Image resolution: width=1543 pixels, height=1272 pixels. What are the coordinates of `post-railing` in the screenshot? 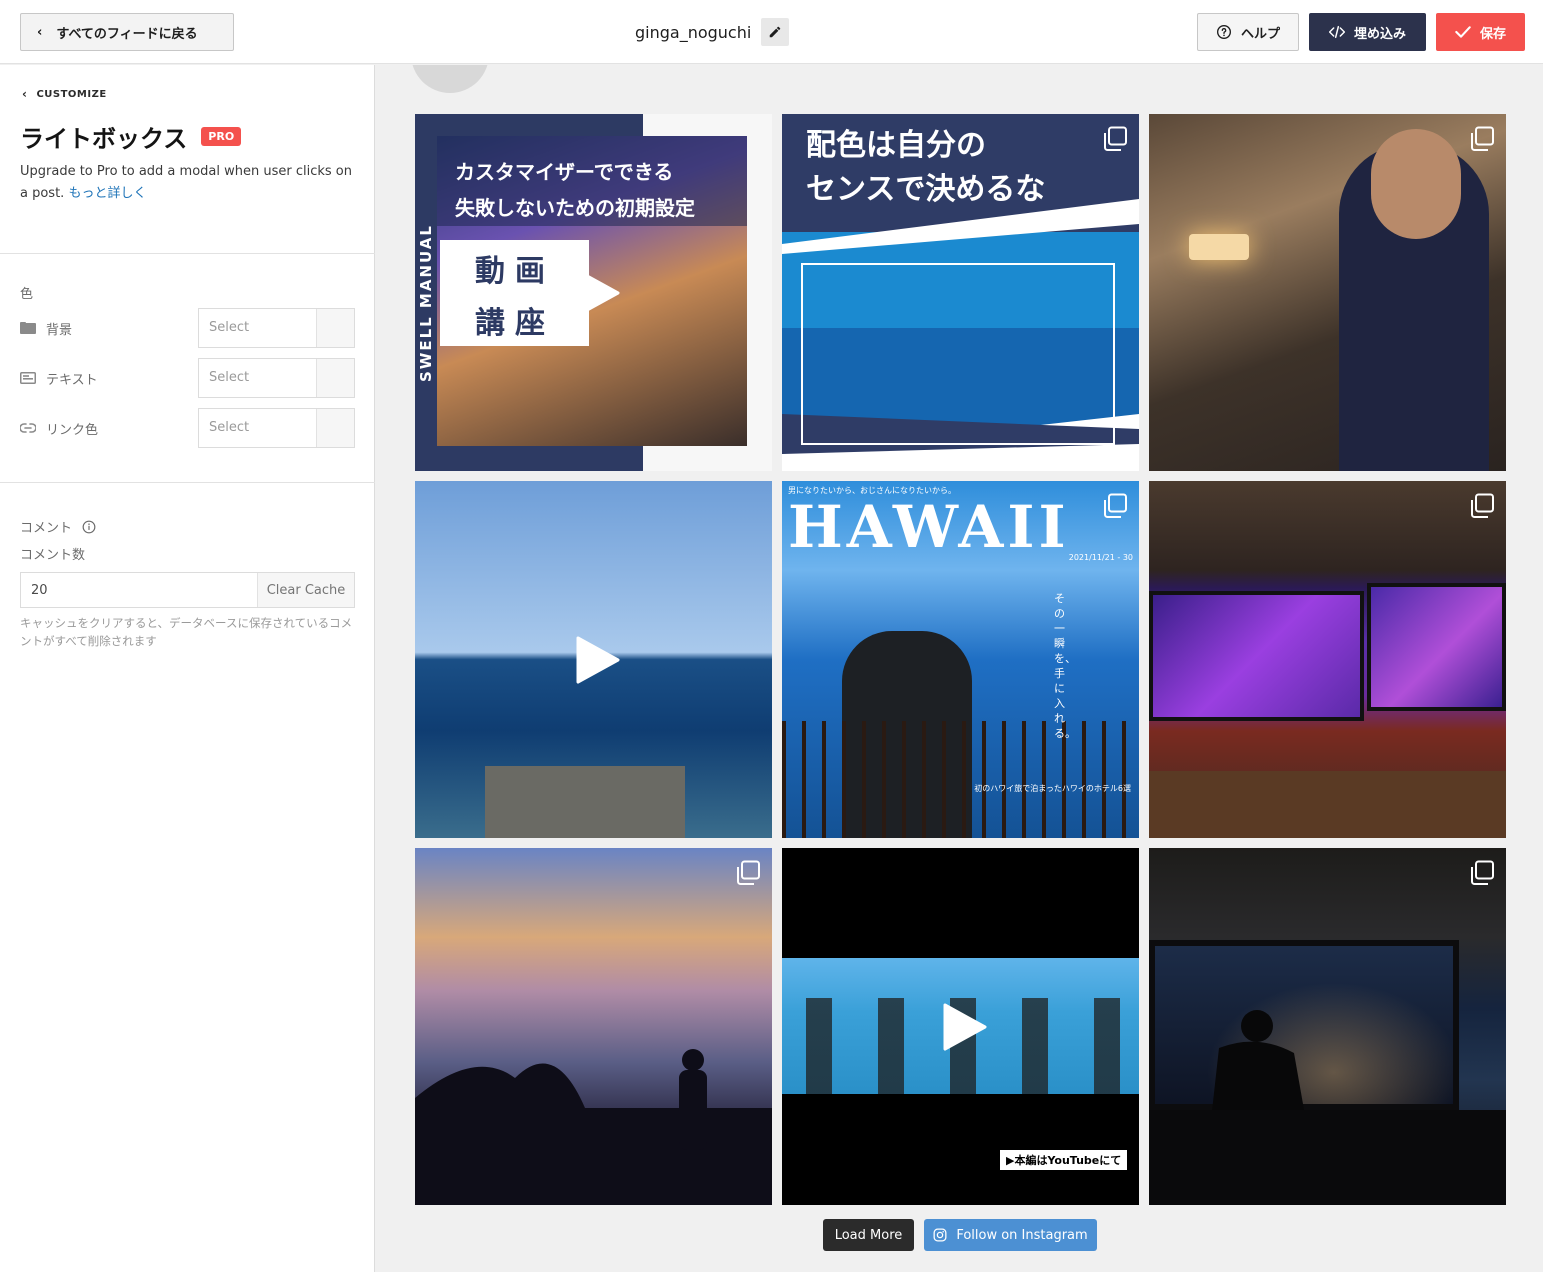 It's located at (960, 779).